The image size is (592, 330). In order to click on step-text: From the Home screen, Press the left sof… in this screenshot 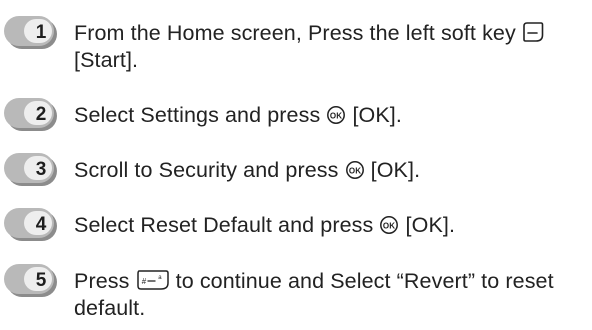, I will do `click(330, 47)`.